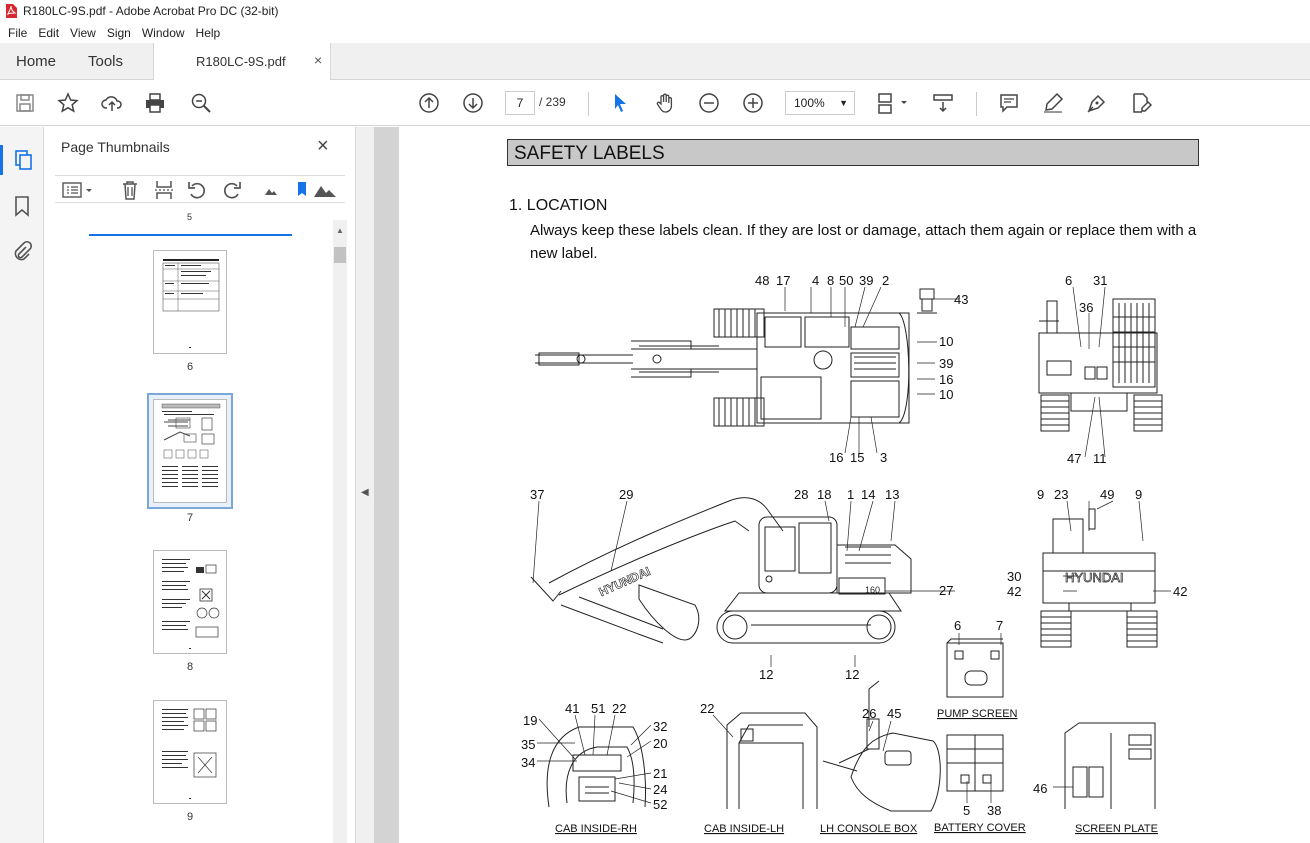 The image size is (1310, 843). Describe the element at coordinates (892, 494) in the screenshot. I see `label-number: 13` at that location.